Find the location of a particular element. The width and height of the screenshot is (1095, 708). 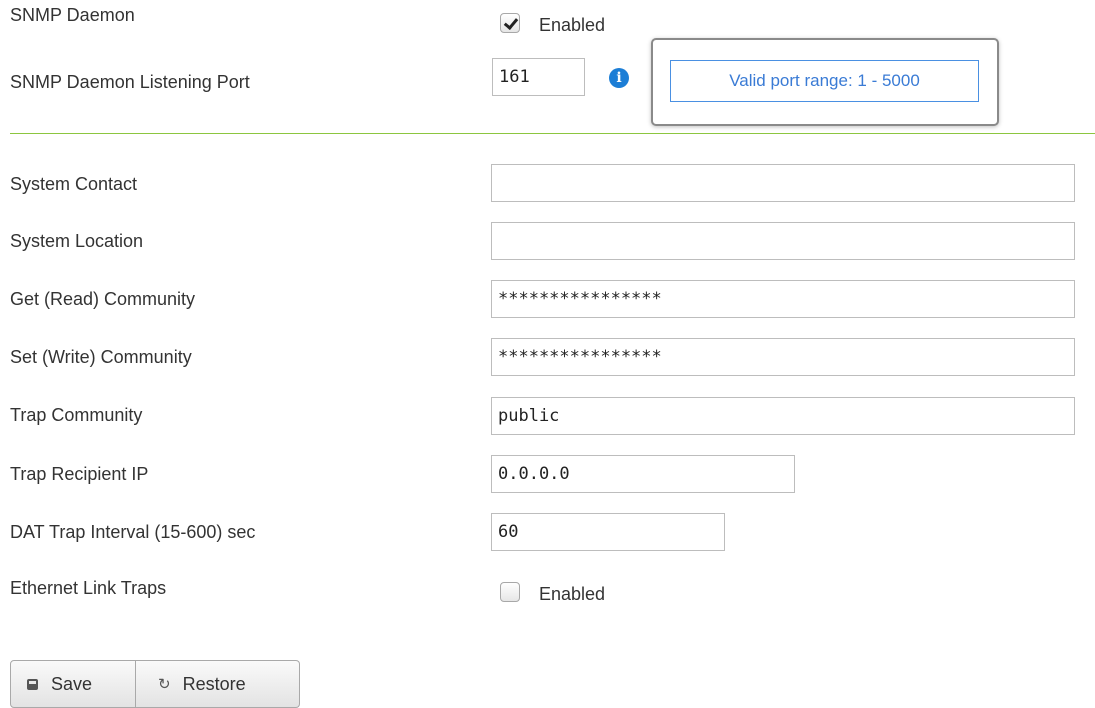

snmp-port-input is located at coordinates (538, 77).